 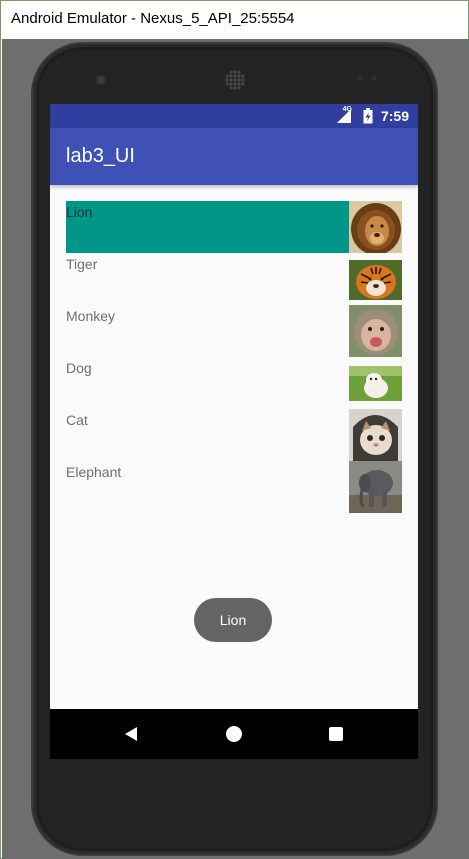 I want to click on list-item-label: Elephant, so click(x=94, y=472).